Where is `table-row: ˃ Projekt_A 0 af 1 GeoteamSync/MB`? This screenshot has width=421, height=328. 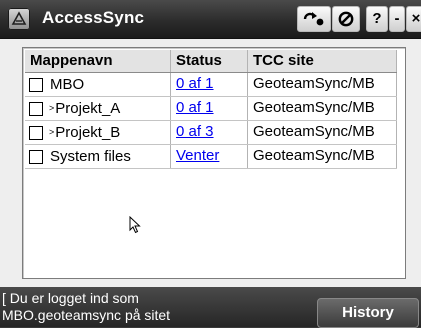 table-row: ˃ Projekt_A 0 af 1 GeoteamSync/MB is located at coordinates (211, 109).